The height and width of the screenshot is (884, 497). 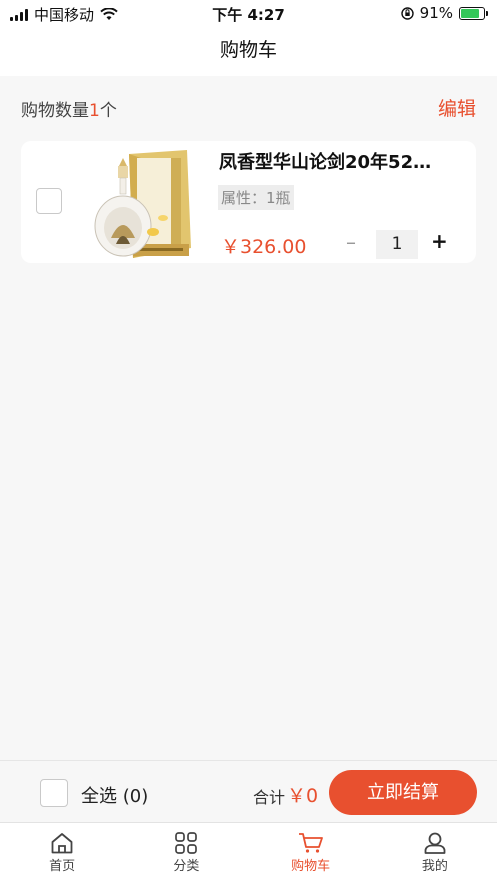 I want to click on tab-cart: 购物车, so click(x=311, y=853).